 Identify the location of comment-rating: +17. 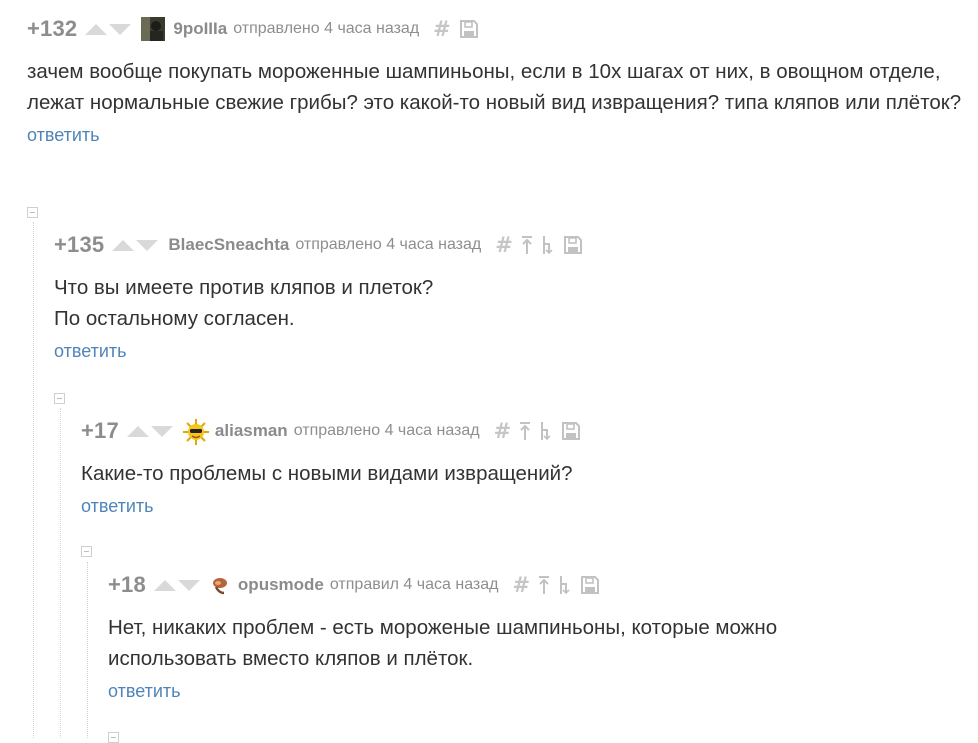
(100, 430).